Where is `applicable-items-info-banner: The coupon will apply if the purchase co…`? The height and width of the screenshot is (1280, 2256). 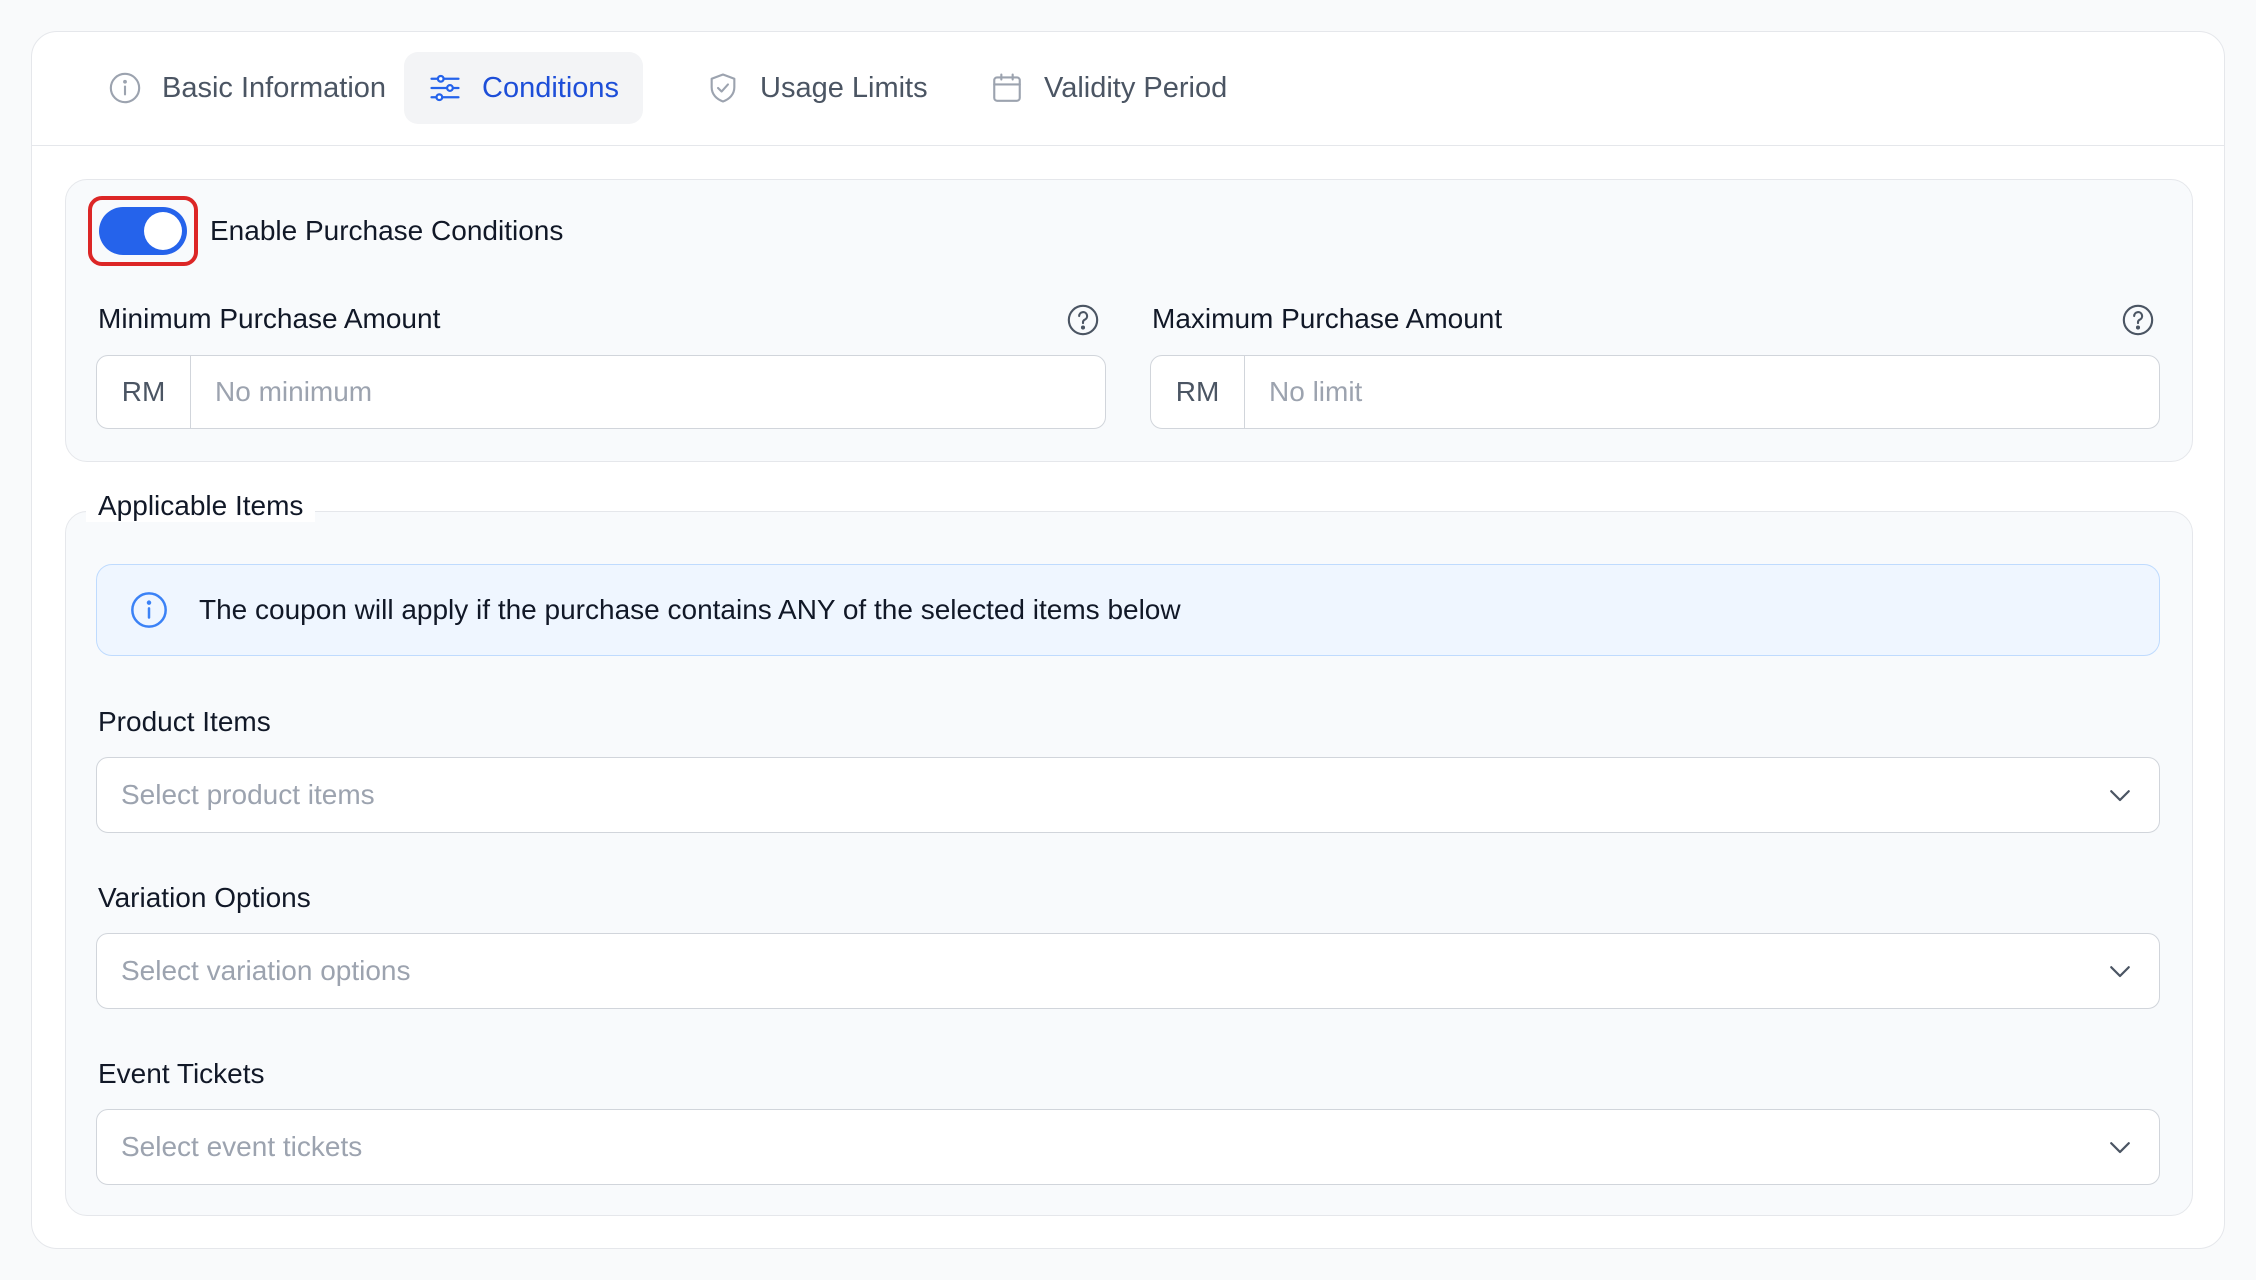
applicable-items-info-banner: The coupon will apply if the purchase co… is located at coordinates (1128, 610).